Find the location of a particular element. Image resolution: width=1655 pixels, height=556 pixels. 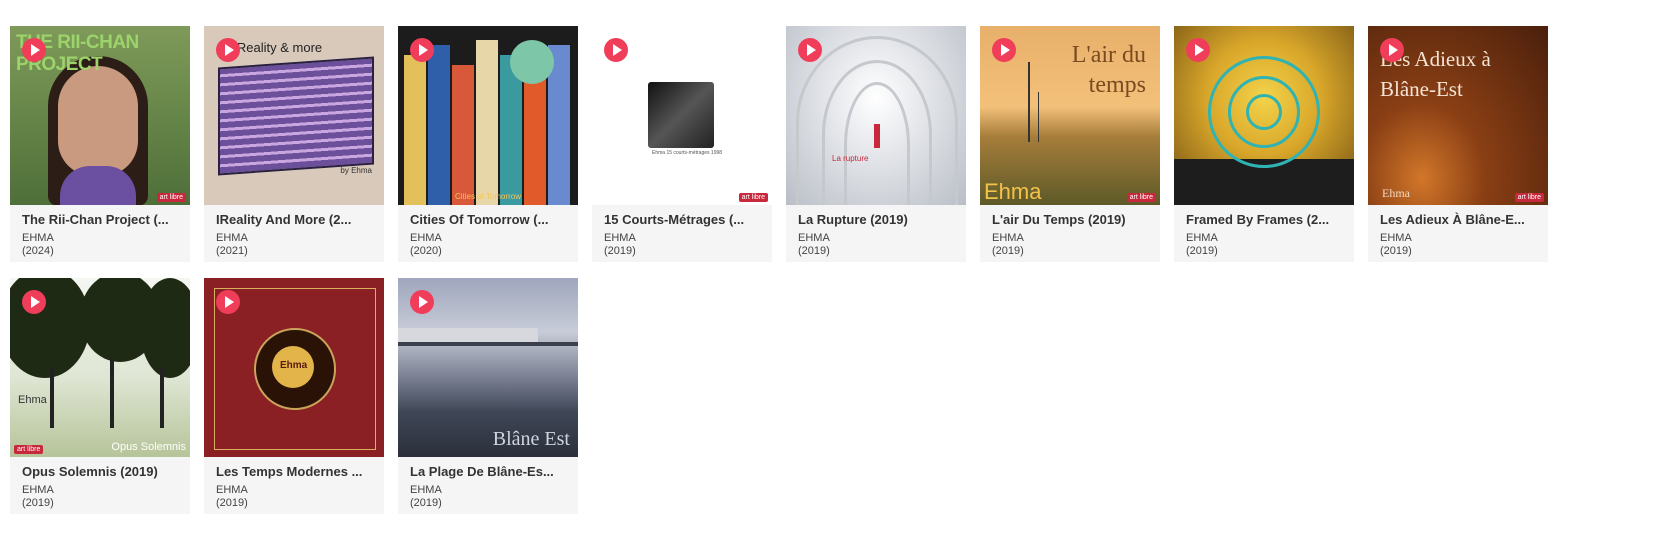

album-cover: Ehma 15 courts-métrages 1998 art libre is located at coordinates (682, 115).